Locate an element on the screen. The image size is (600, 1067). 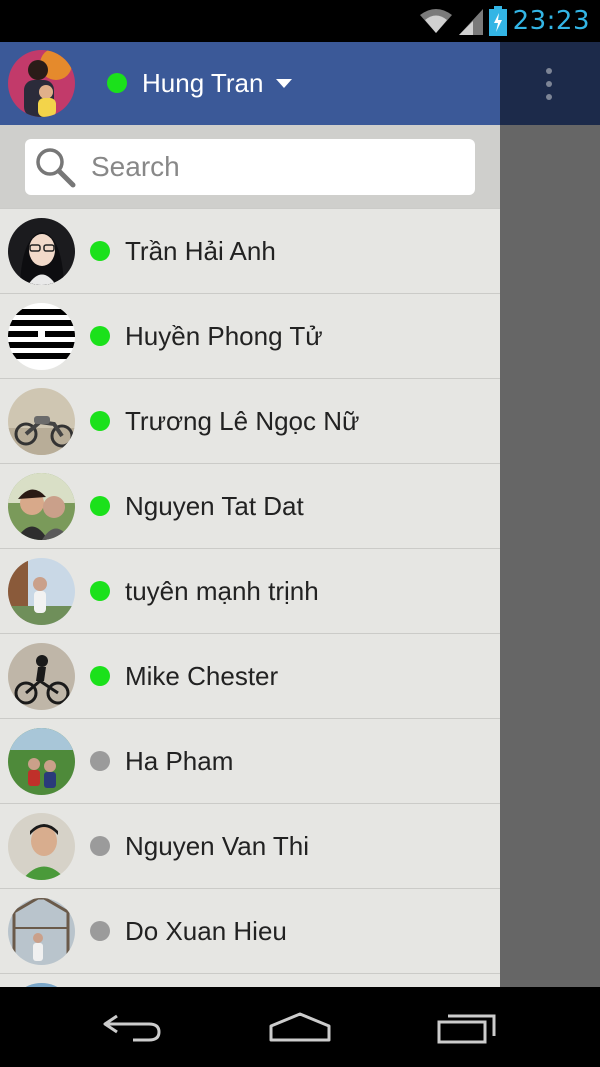
contact-row: Mike Chester is located at coordinates (250, 675).